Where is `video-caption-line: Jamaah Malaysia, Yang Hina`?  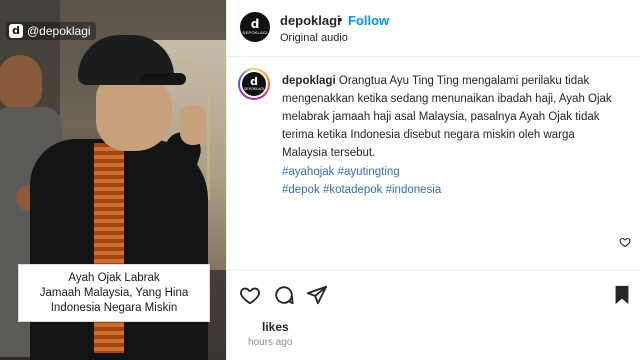 video-caption-line: Jamaah Malaysia, Yang Hina is located at coordinates (114, 292).